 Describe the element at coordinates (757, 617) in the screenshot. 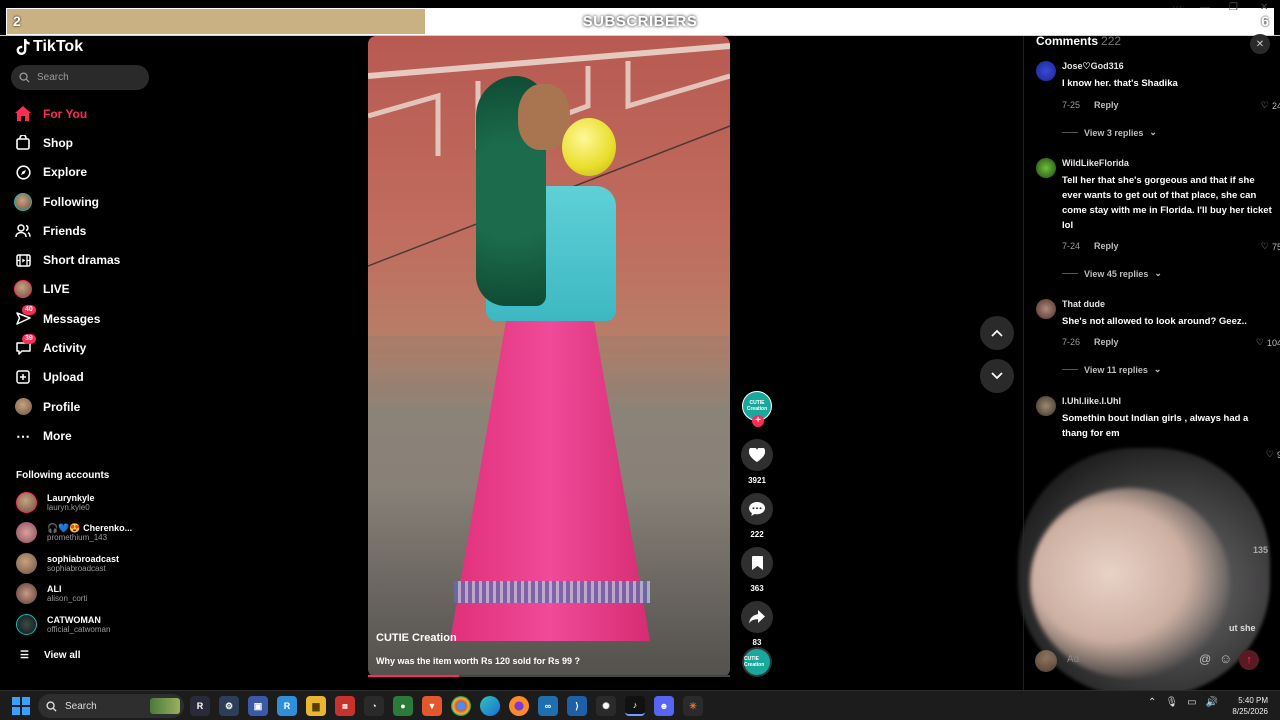

I see `share-button` at that location.